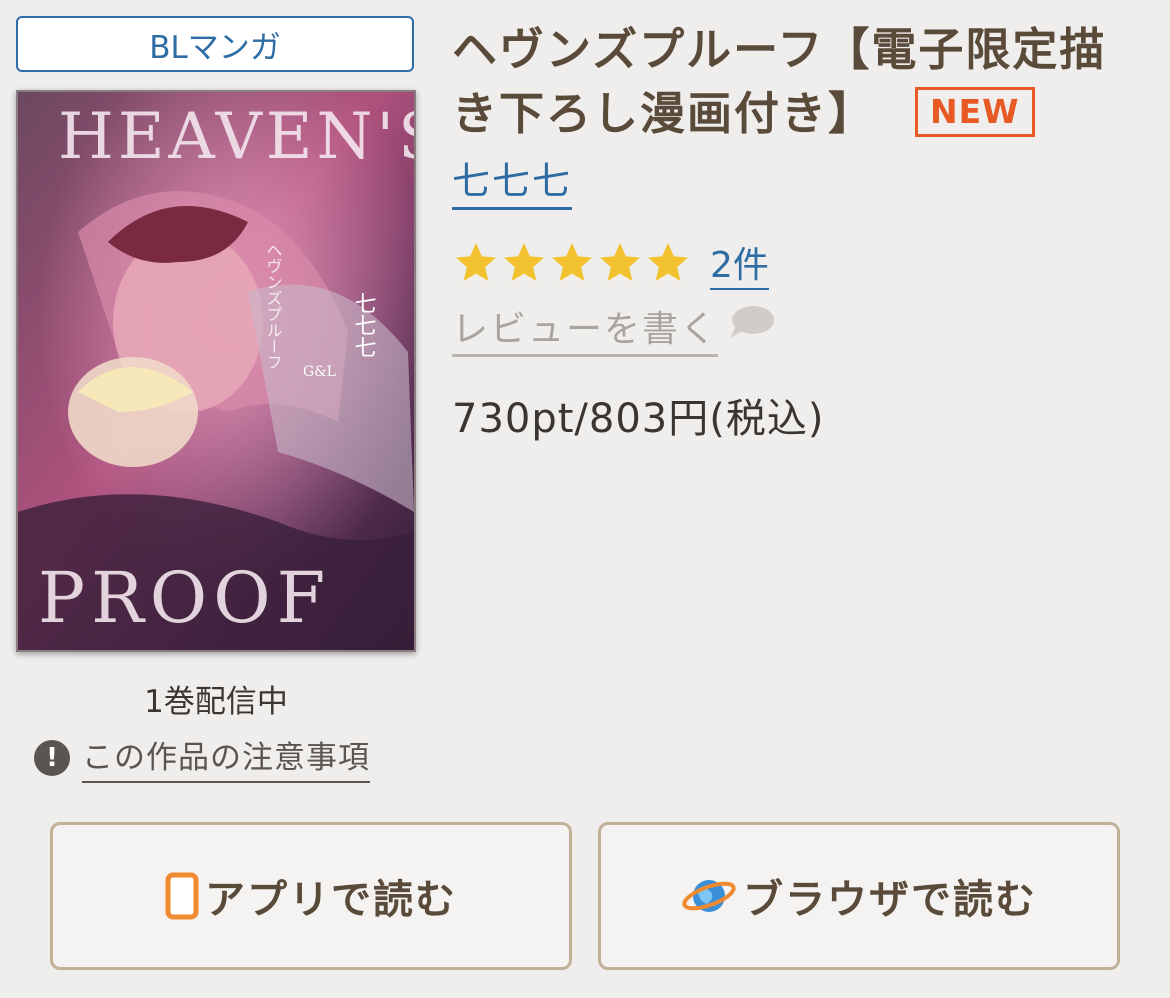  What do you see at coordinates (319, 372) in the screenshot?
I see `cover-imprint-text: G&L` at bounding box center [319, 372].